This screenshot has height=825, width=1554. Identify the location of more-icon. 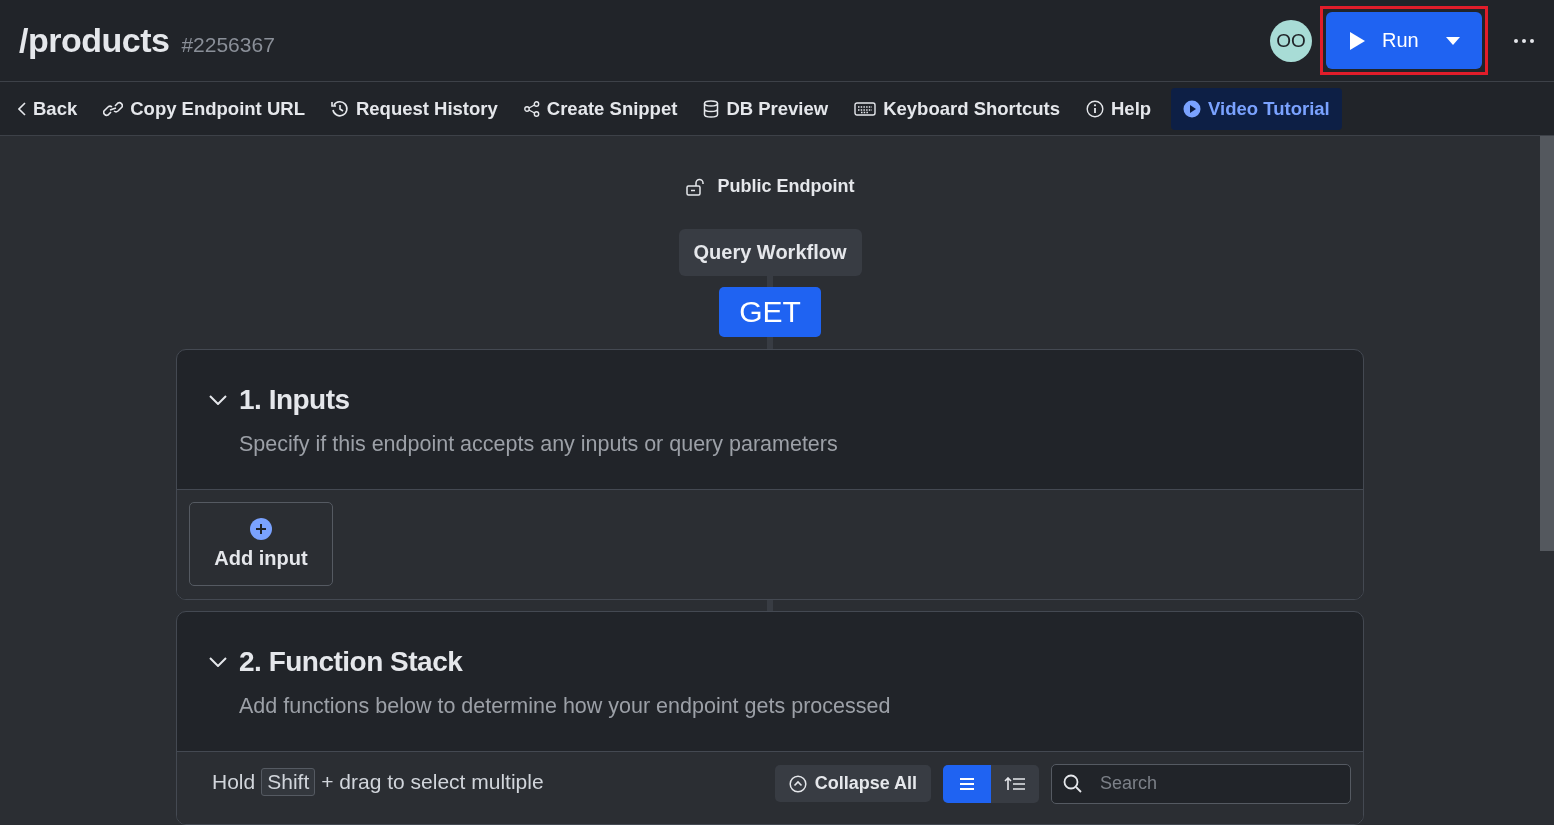
(1524, 40).